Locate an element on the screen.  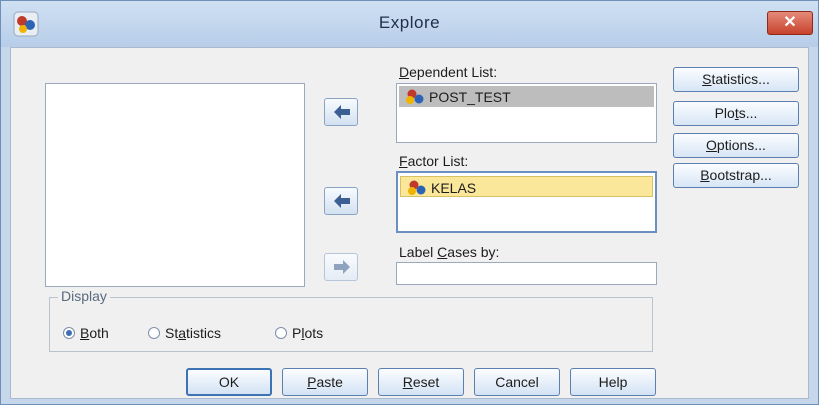
dependent-list: POST_TEST is located at coordinates (526, 113).